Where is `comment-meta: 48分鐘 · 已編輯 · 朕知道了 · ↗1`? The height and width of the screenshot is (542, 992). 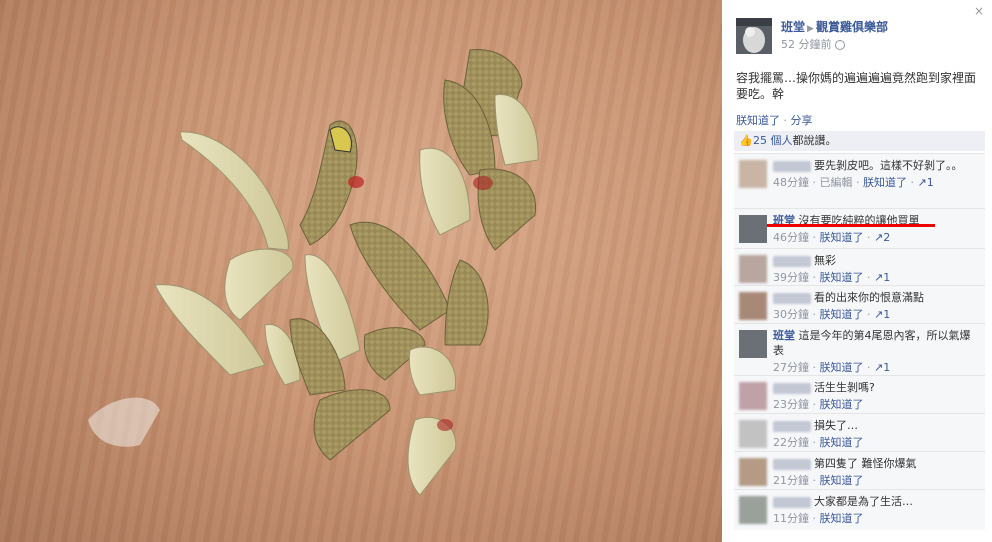
comment-meta: 48分鐘 · 已編輯 · 朕知道了 · ↗1 is located at coordinates (875, 182).